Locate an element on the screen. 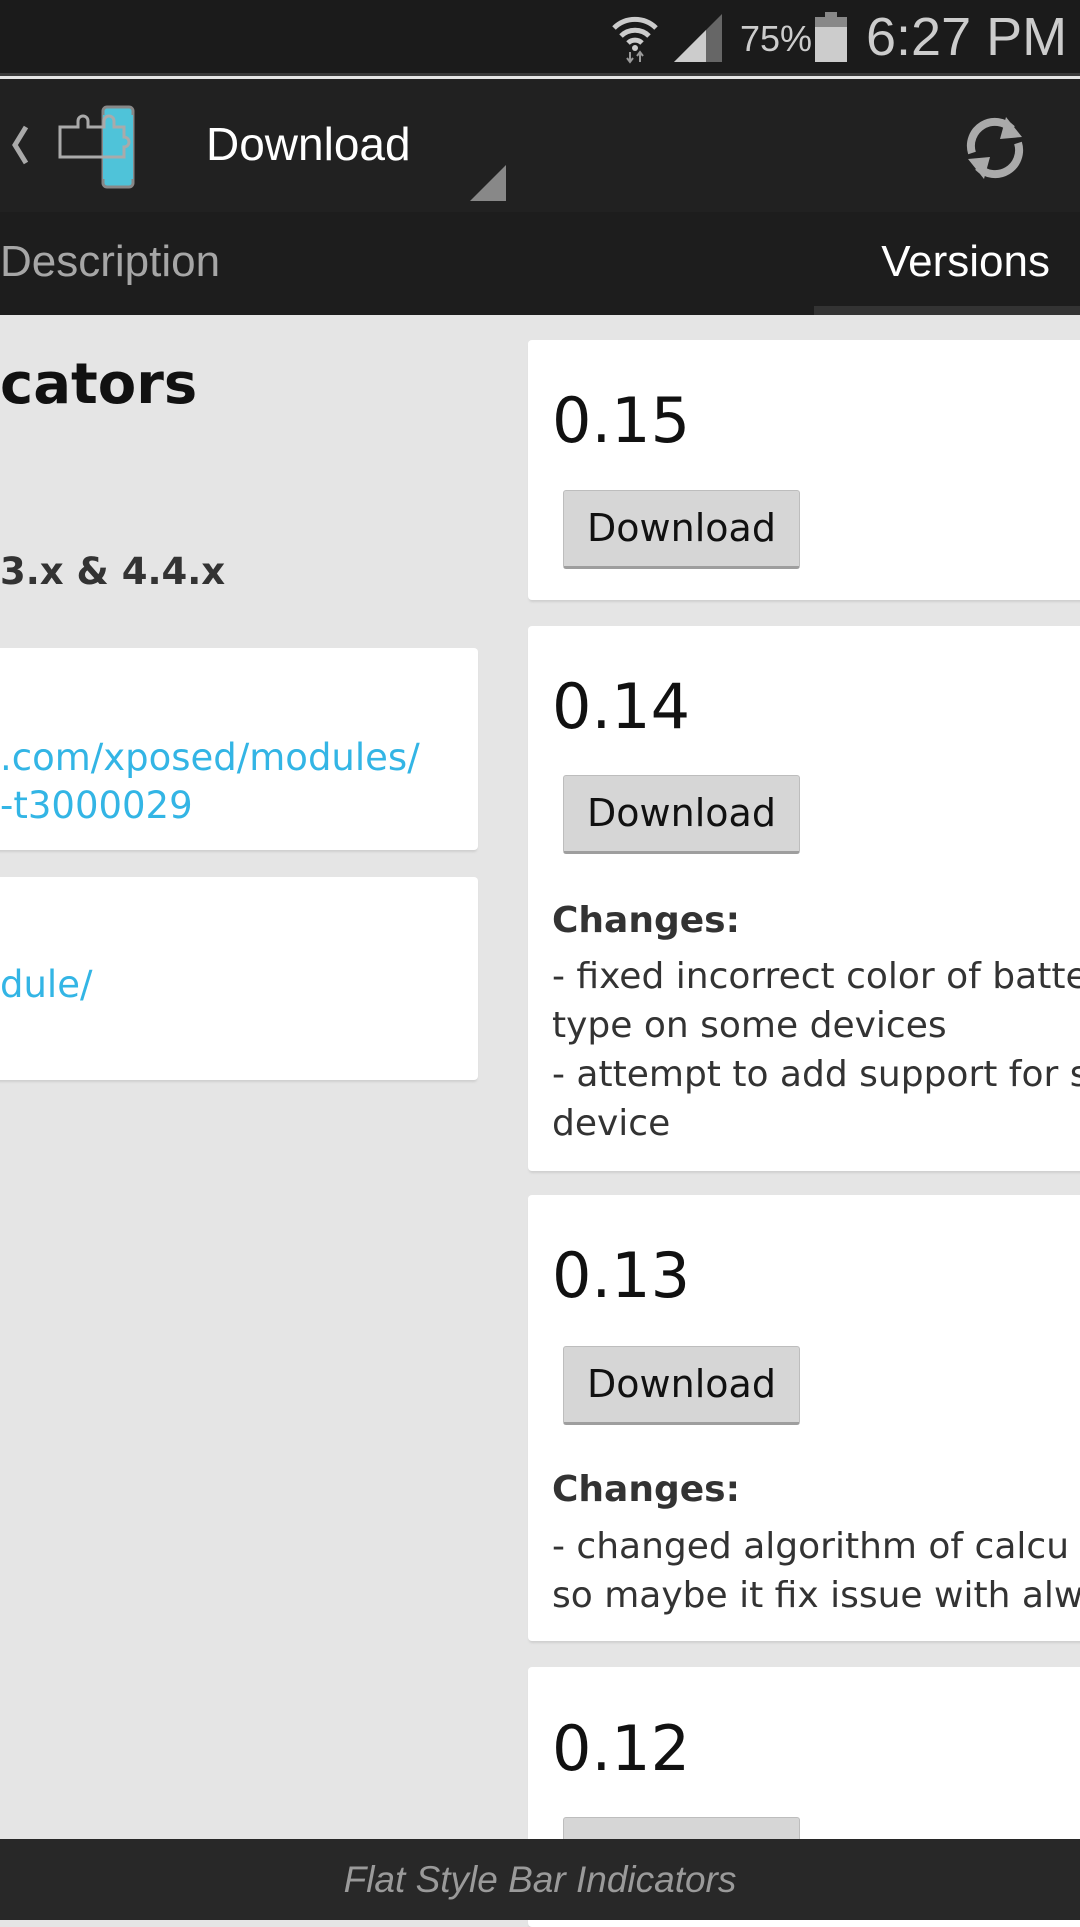 The height and width of the screenshot is (1927, 1080). battery-percent: 75% is located at coordinates (776, 38).